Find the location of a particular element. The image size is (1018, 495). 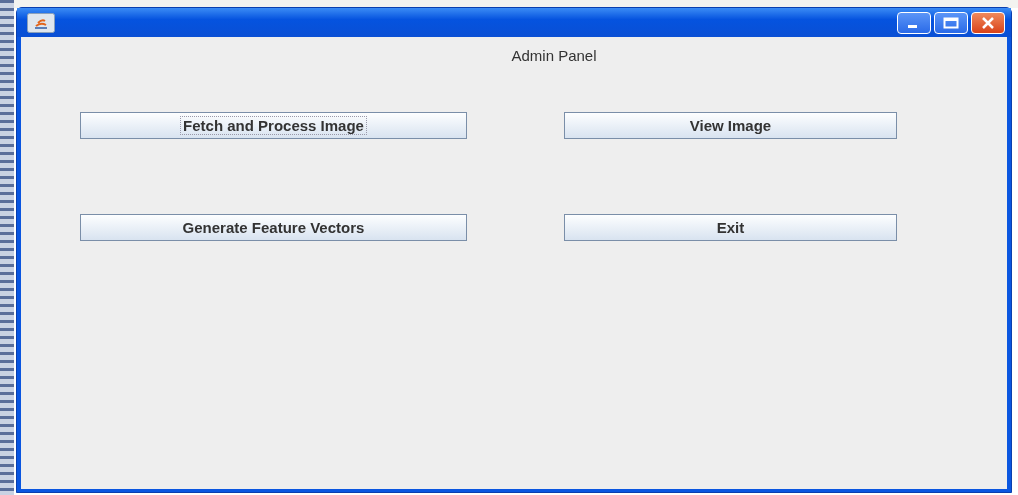

maximize-button is located at coordinates (951, 22).